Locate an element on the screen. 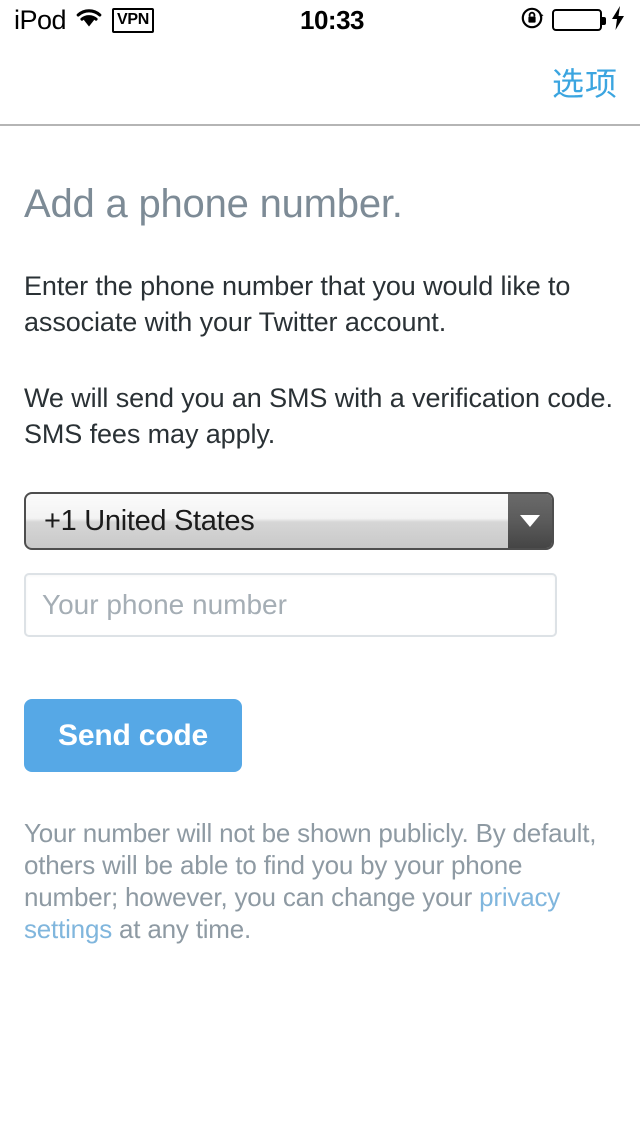  phone-number-input is located at coordinates (290, 605).